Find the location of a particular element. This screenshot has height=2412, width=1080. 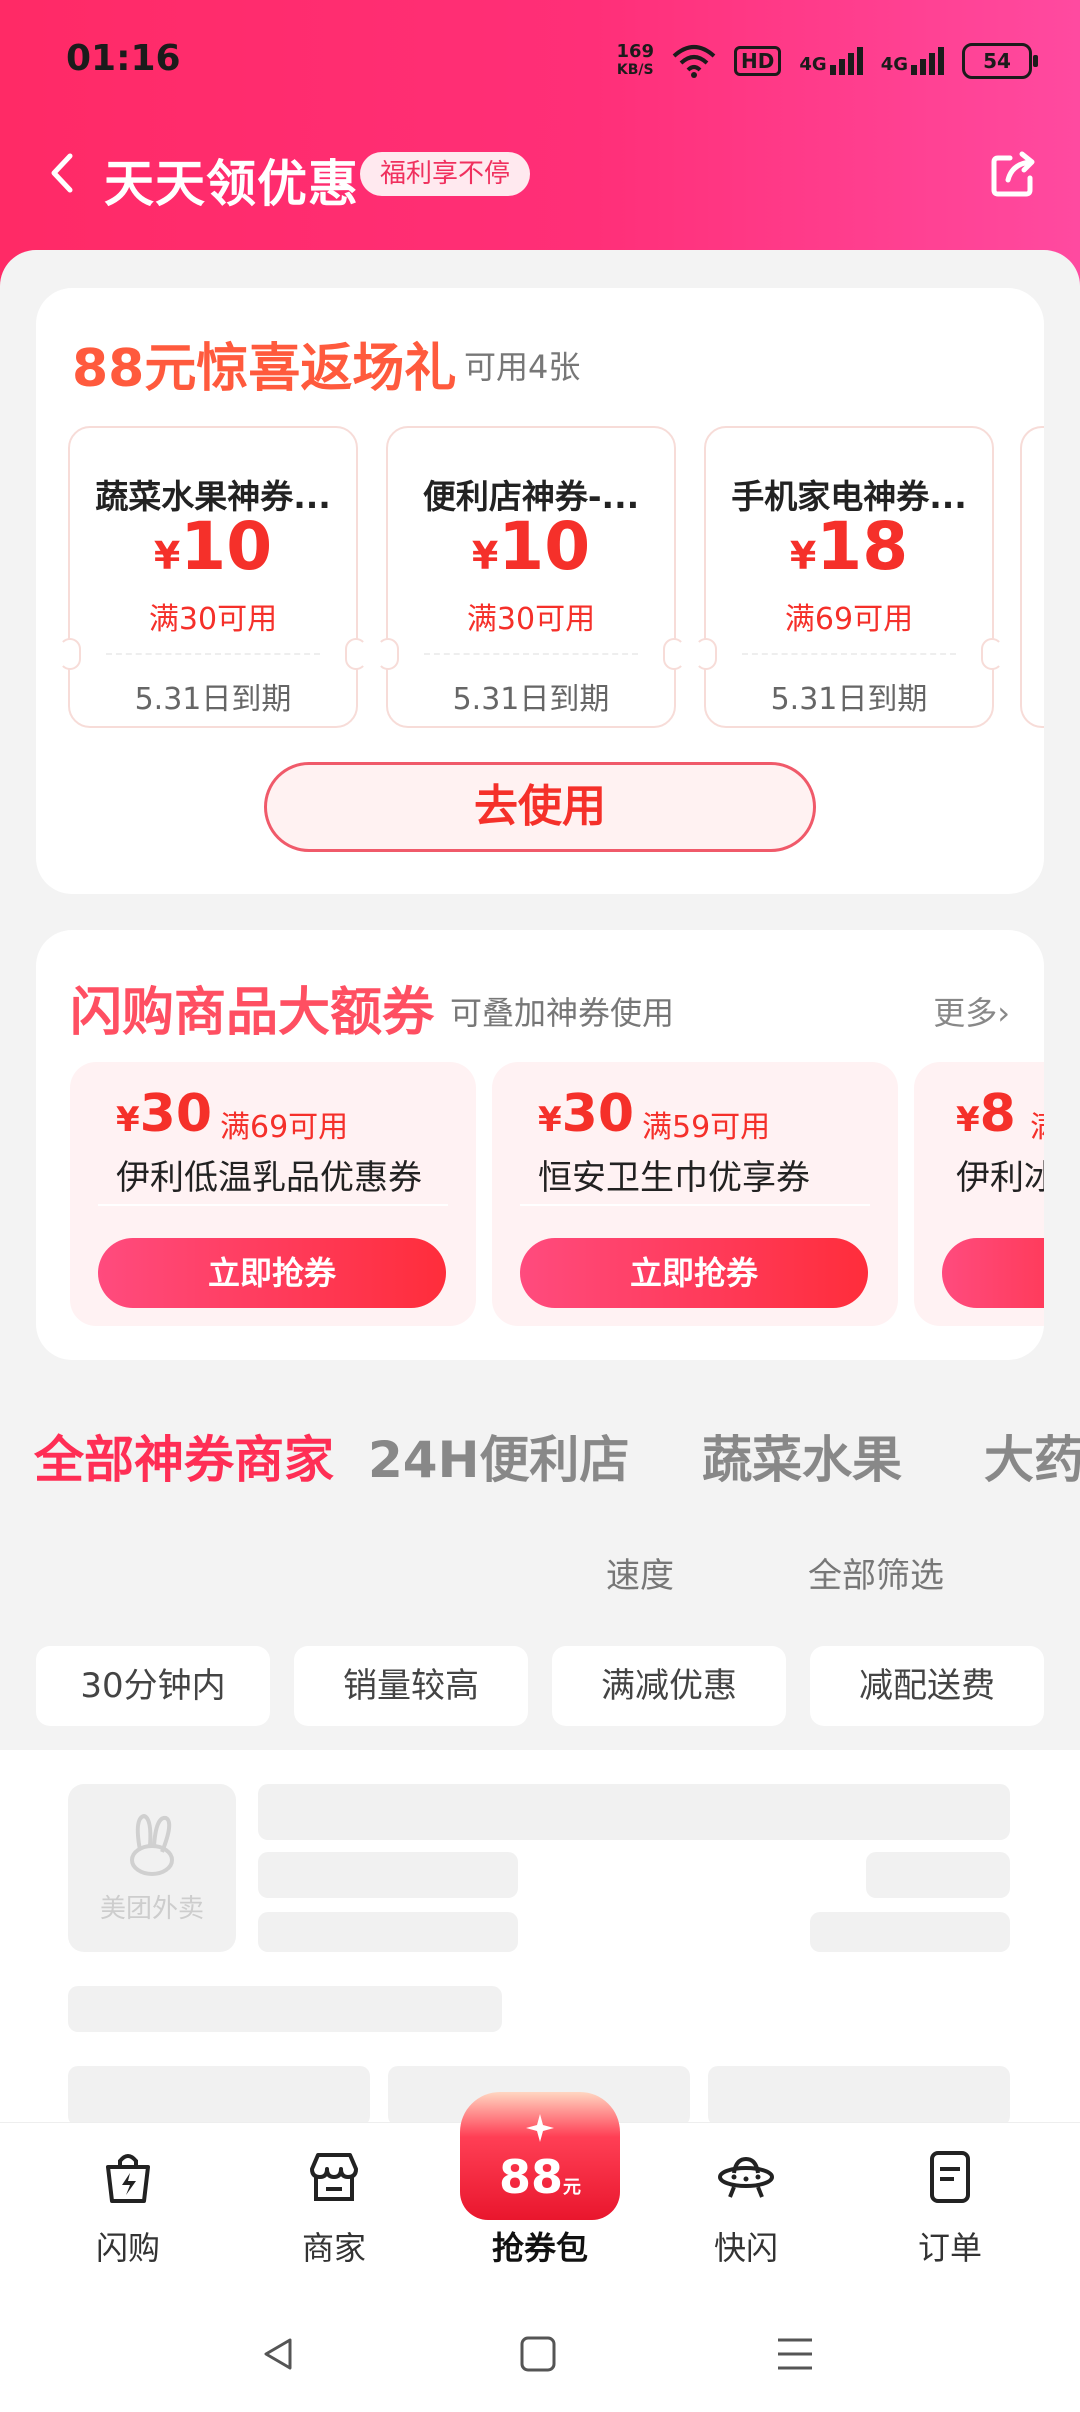

category-tabs: 全部神券商家 24H便利店 蔬菜水果 大药 is located at coordinates (540, 1465).